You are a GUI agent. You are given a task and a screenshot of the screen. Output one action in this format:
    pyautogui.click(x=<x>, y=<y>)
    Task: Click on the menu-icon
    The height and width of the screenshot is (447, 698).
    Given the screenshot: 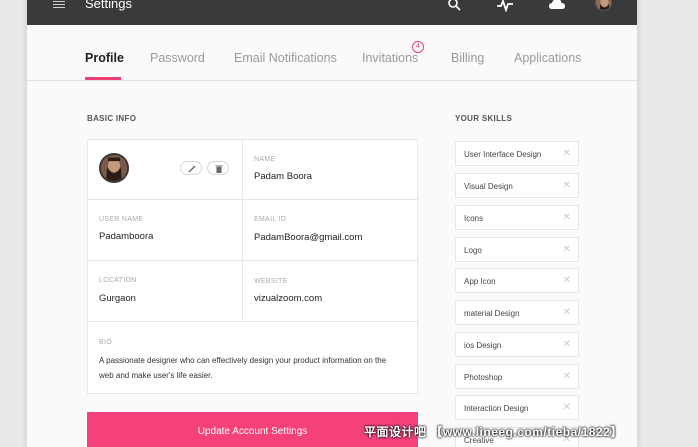 What is the action you would take?
    pyautogui.click(x=59, y=5)
    